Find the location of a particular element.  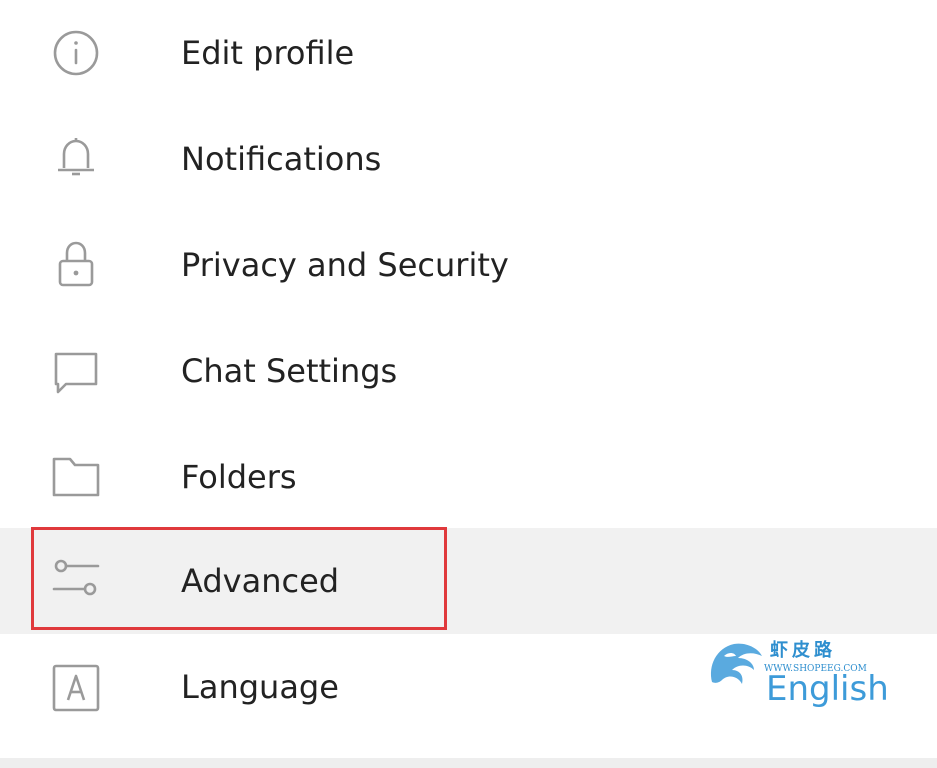

menu-item-privacy-security: Privacy and Security is located at coordinates (468, 265).